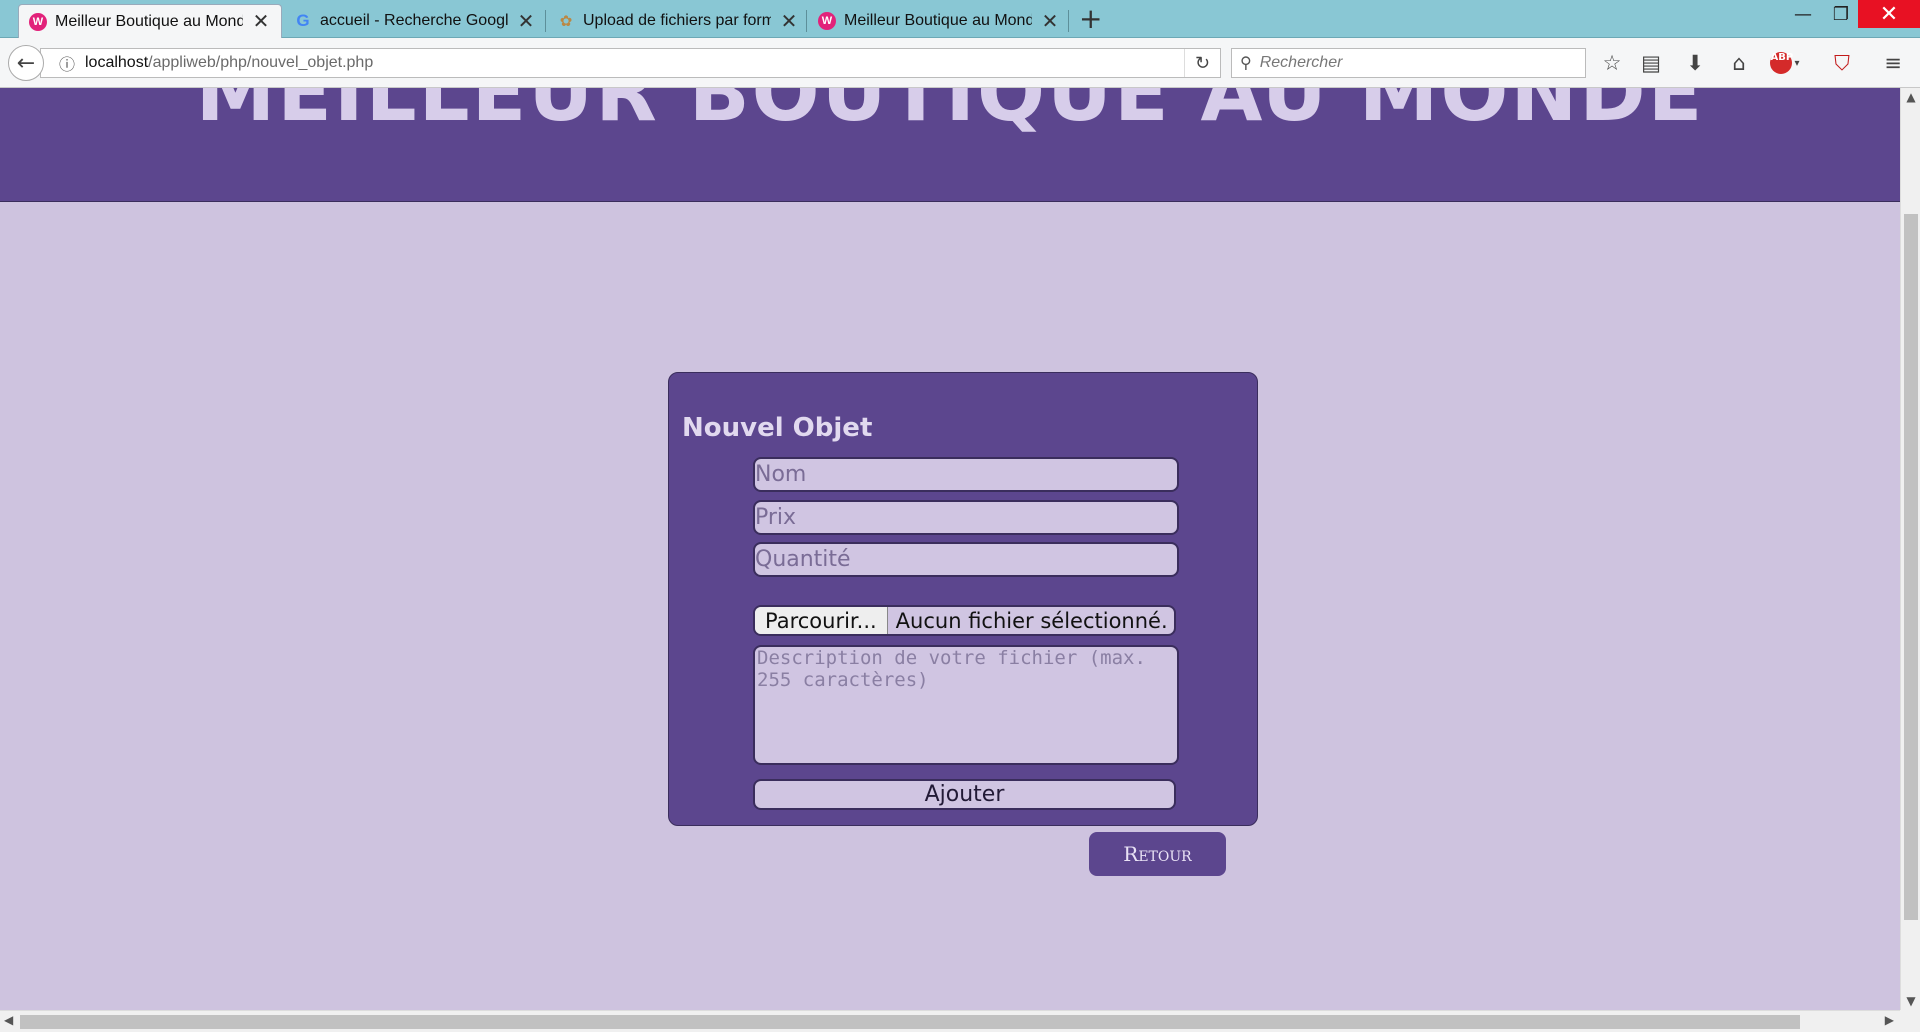 Image resolution: width=1920 pixels, height=1032 pixels. I want to click on menu-icon: ≡, so click(1893, 63).